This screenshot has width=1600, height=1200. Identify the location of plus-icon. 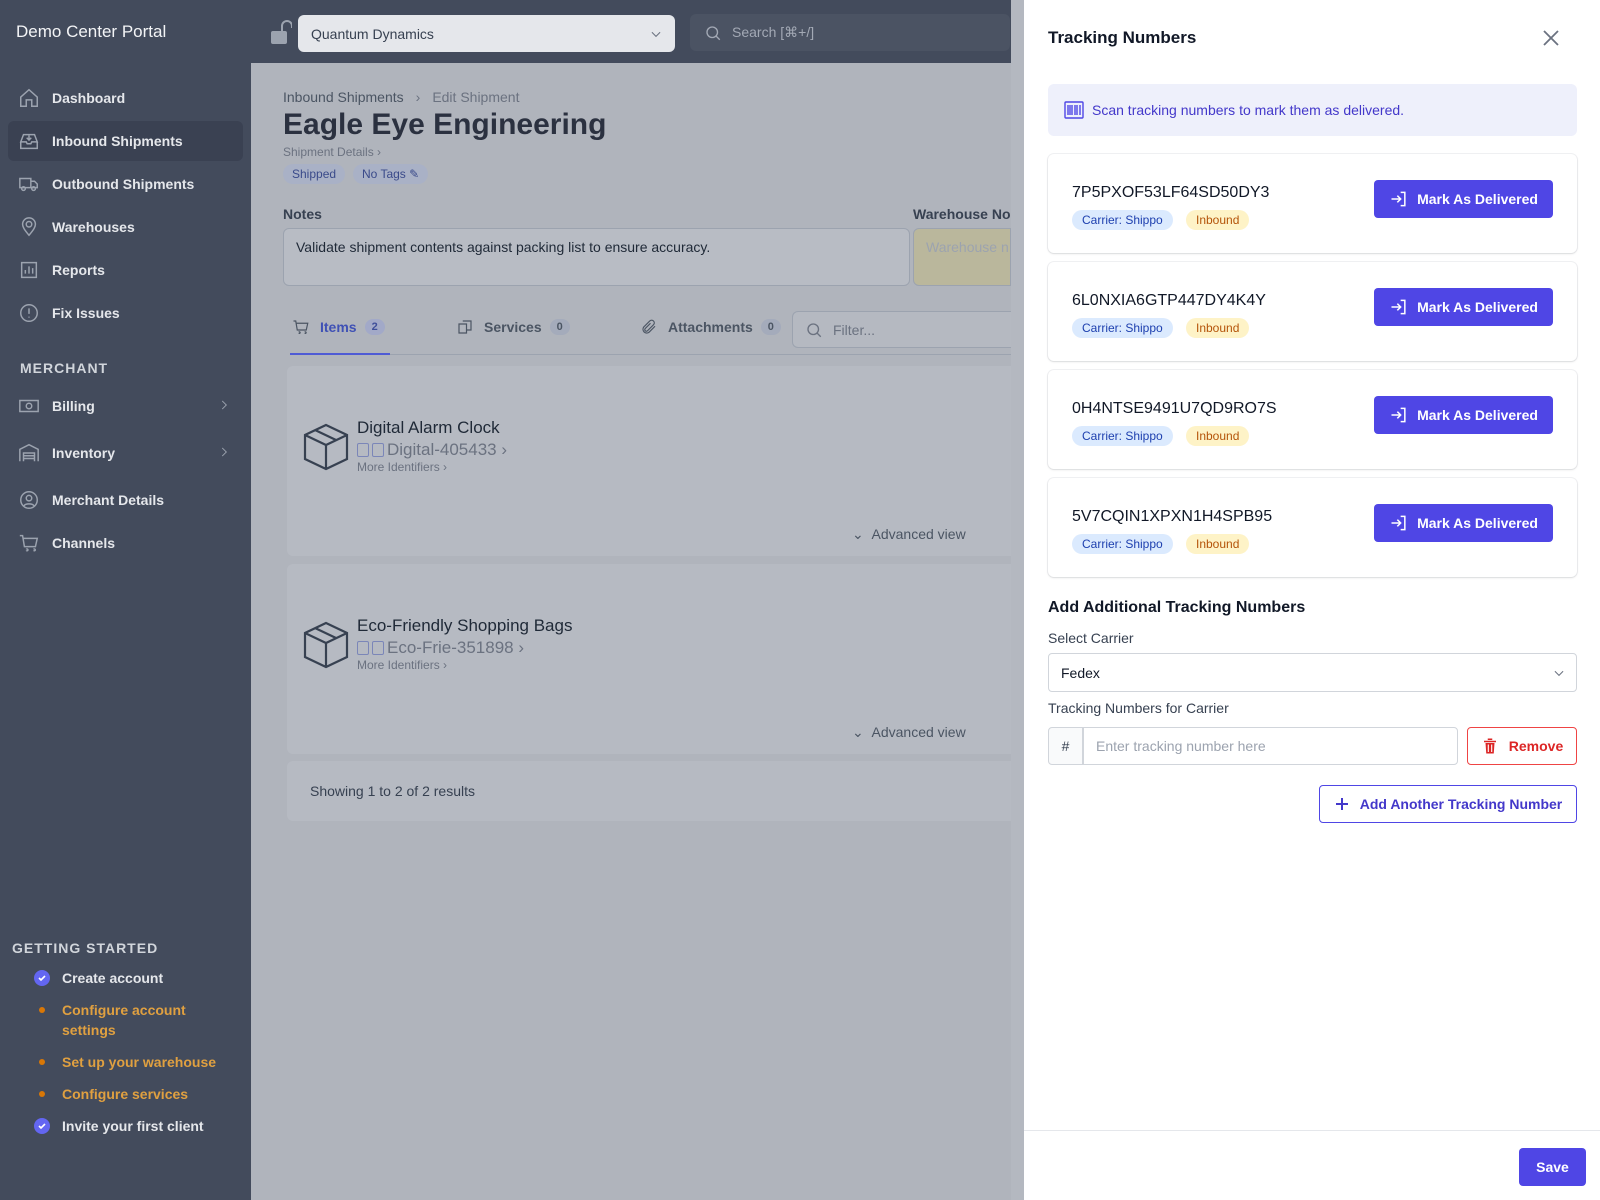
(1341, 804).